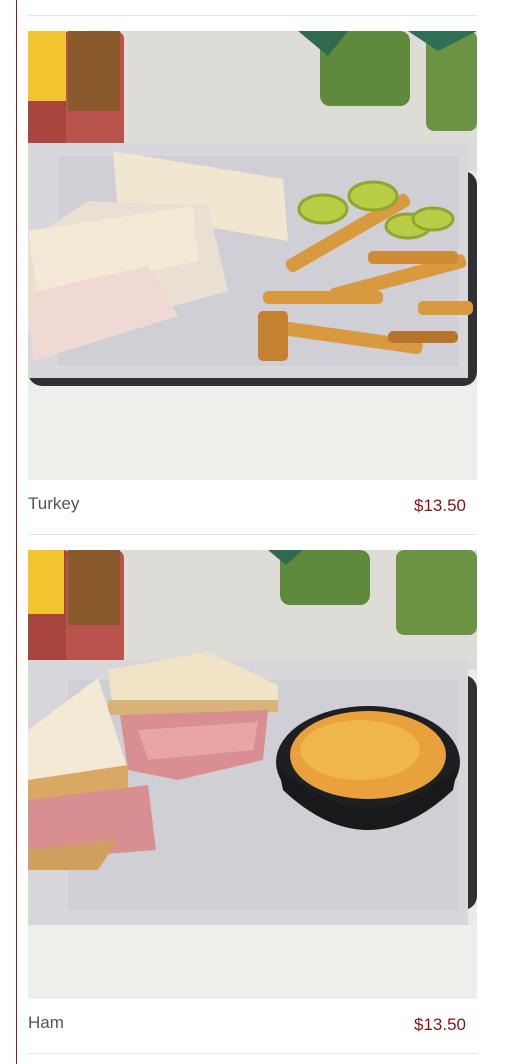 This screenshot has height=1064, width=506. Describe the element at coordinates (16, 532) in the screenshot. I see `left-accent-rule` at that location.